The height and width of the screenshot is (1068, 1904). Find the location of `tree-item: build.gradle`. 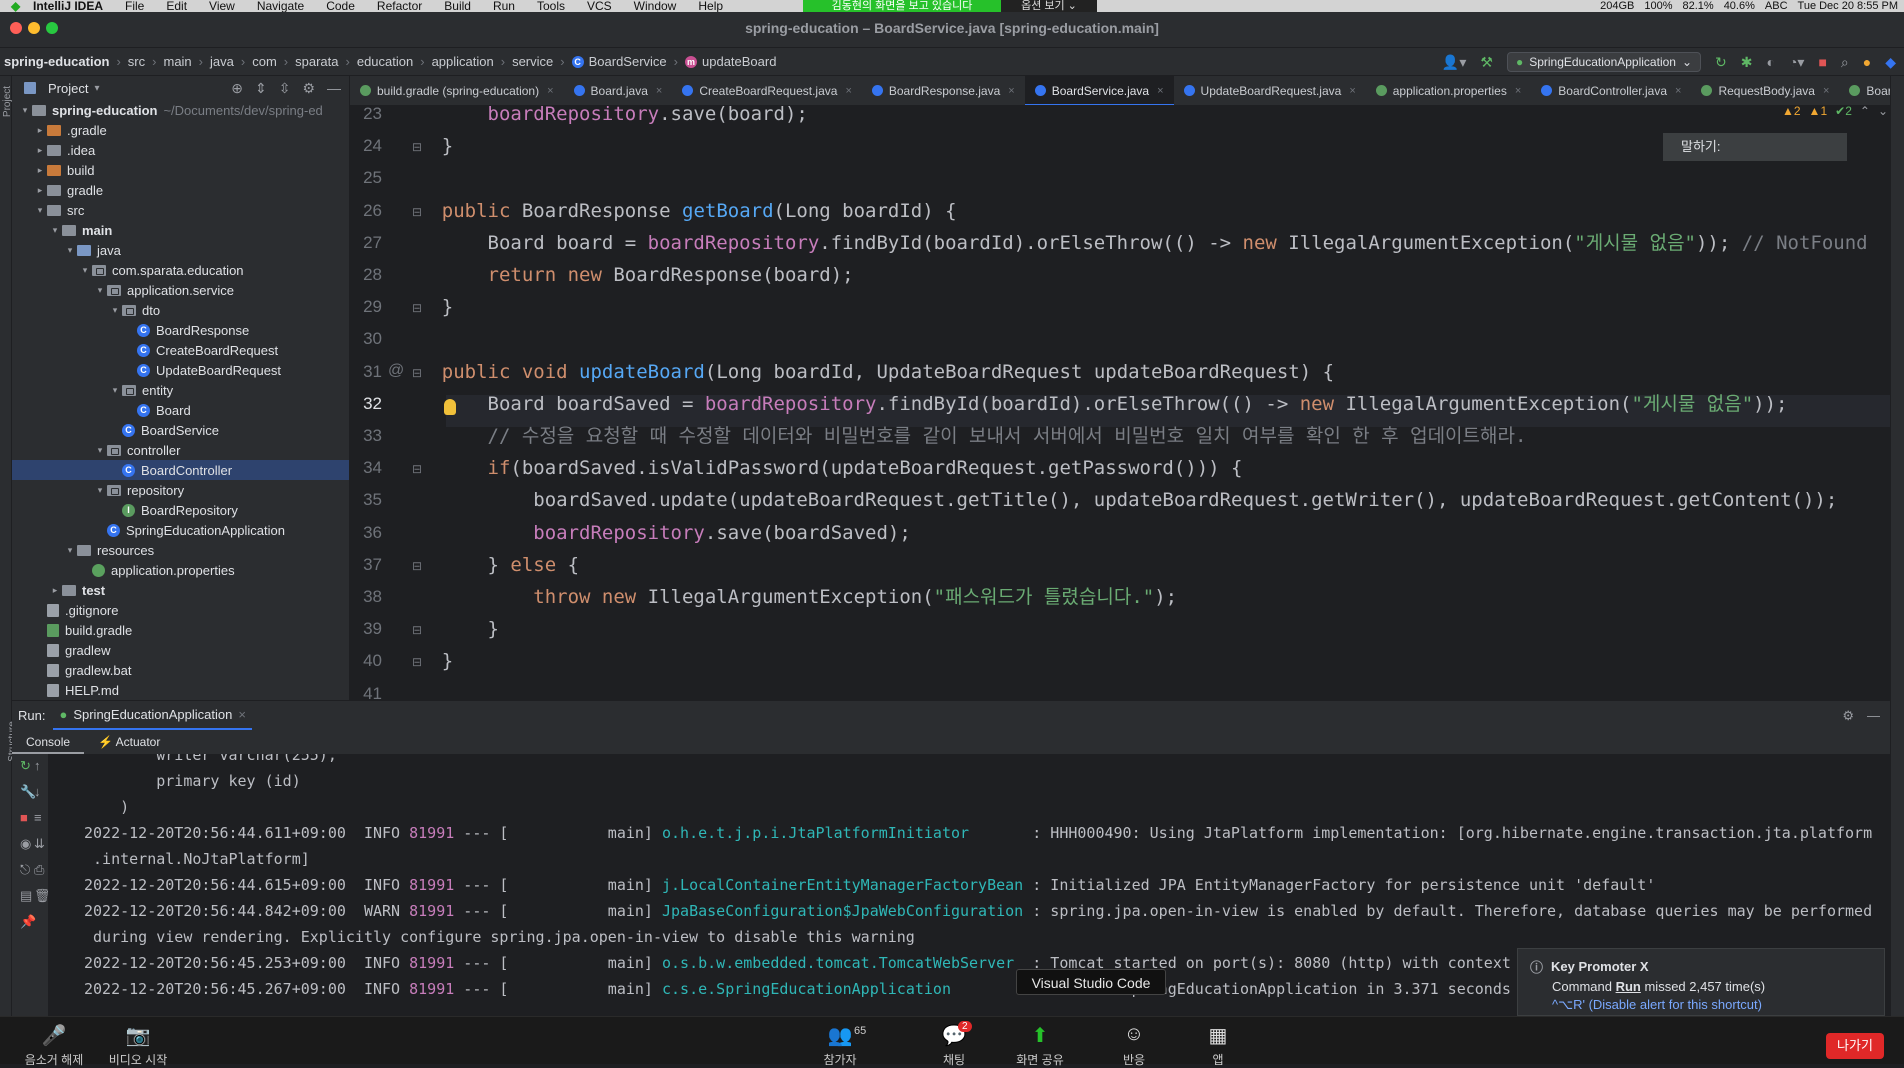

tree-item: build.gradle is located at coordinates (180, 630).